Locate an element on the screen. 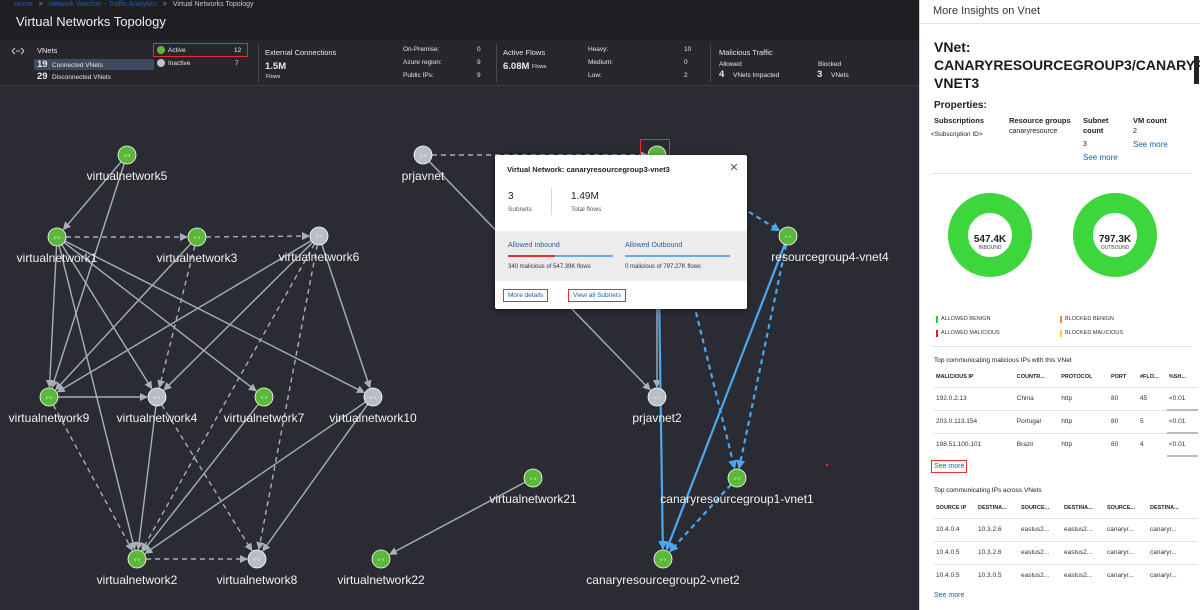 This screenshot has width=1200, height=610. vnet-node-label: resourcegroup4-vnet4 is located at coordinates (830, 257).